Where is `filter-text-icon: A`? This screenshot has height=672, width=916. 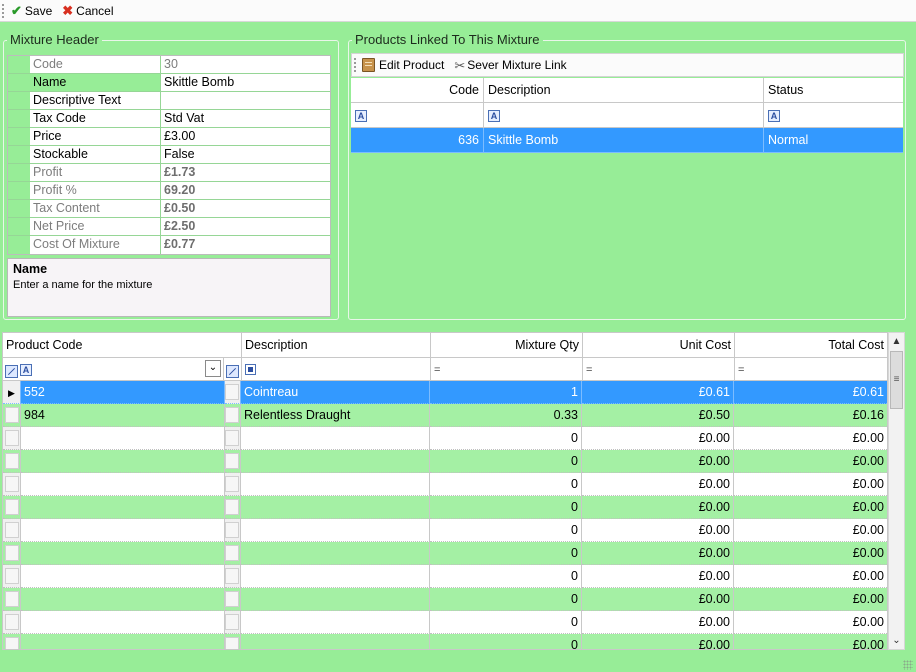 filter-text-icon: A is located at coordinates (774, 115).